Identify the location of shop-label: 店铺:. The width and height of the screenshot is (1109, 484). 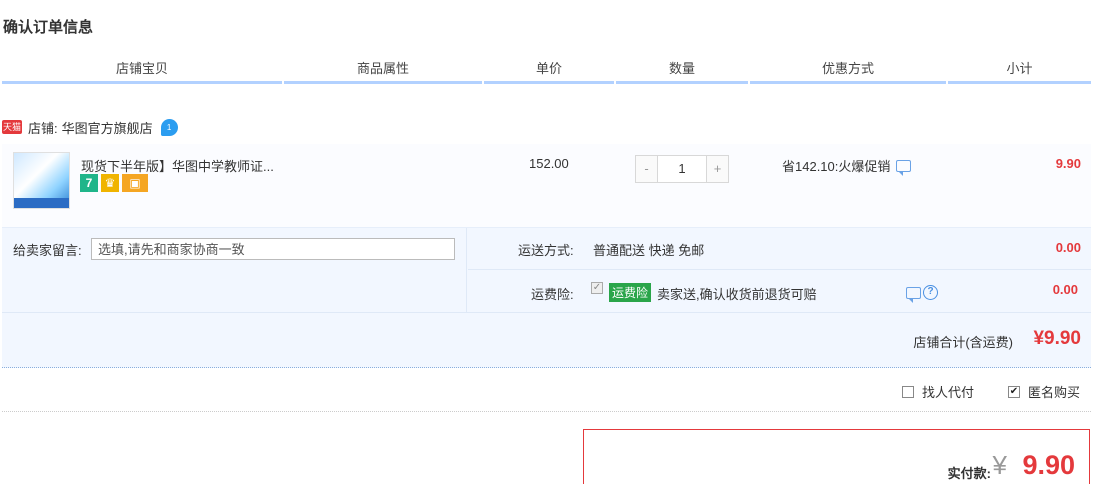
(43, 128).